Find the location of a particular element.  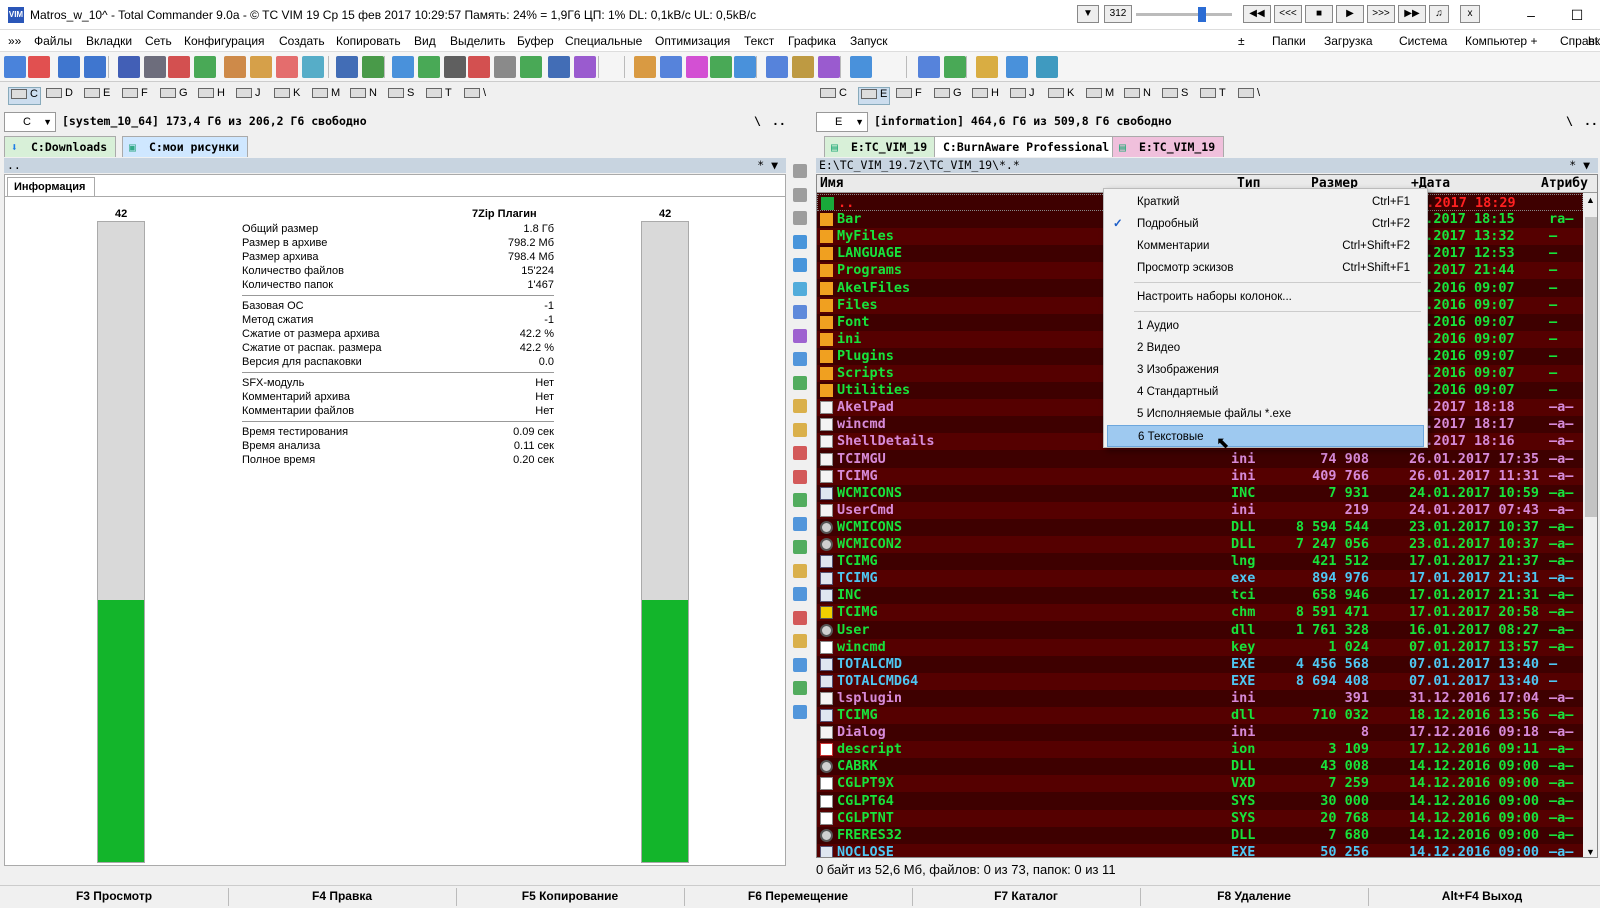

menu-item-6: Копировать is located at coordinates (368, 41).